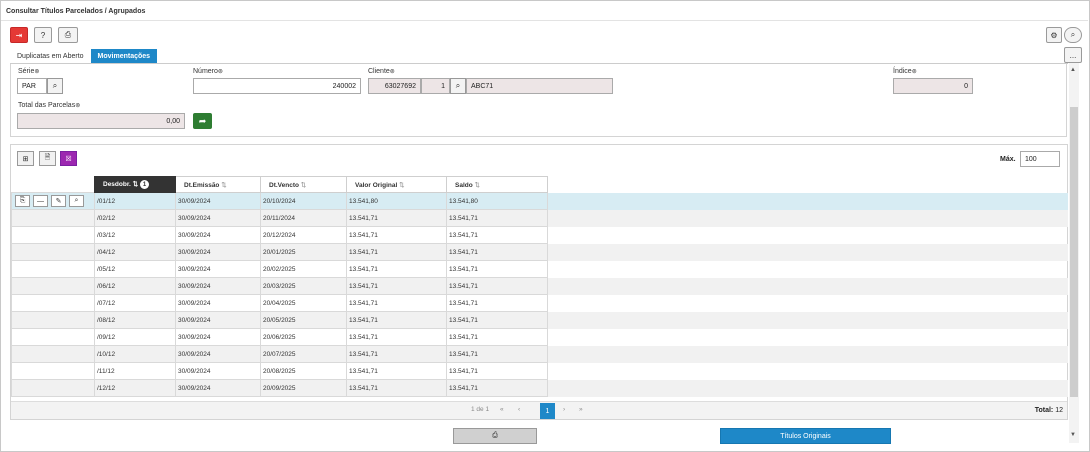  Describe the element at coordinates (76, 11) in the screenshot. I see `page-title: Consultar Títulos Parcelados / Agrupados` at that location.